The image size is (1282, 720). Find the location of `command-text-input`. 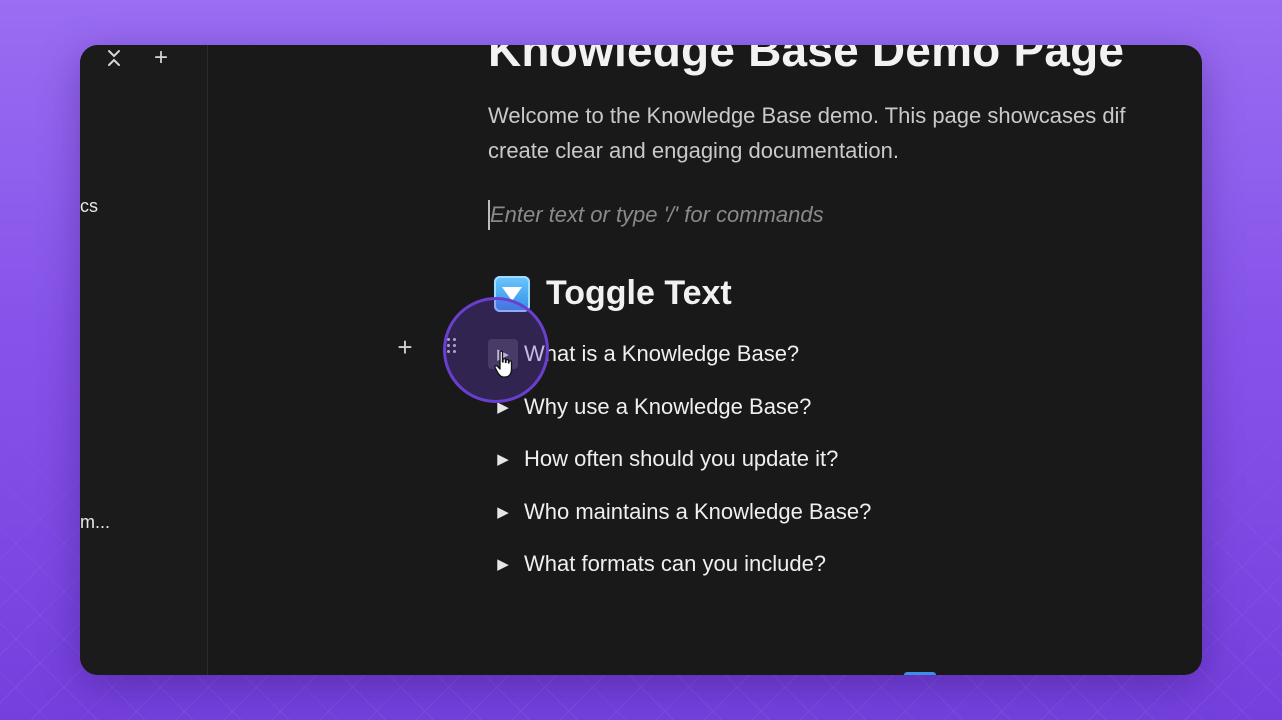

command-text-input is located at coordinates (739, 215).